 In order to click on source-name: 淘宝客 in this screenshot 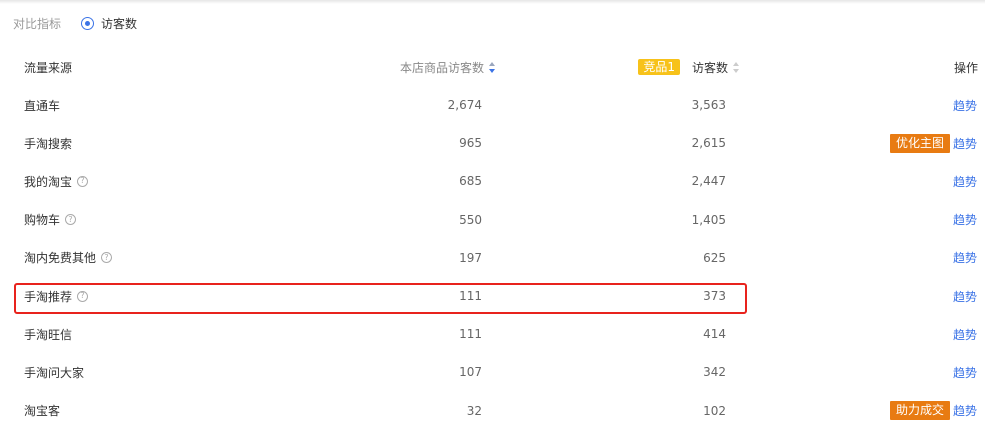, I will do `click(42, 411)`.